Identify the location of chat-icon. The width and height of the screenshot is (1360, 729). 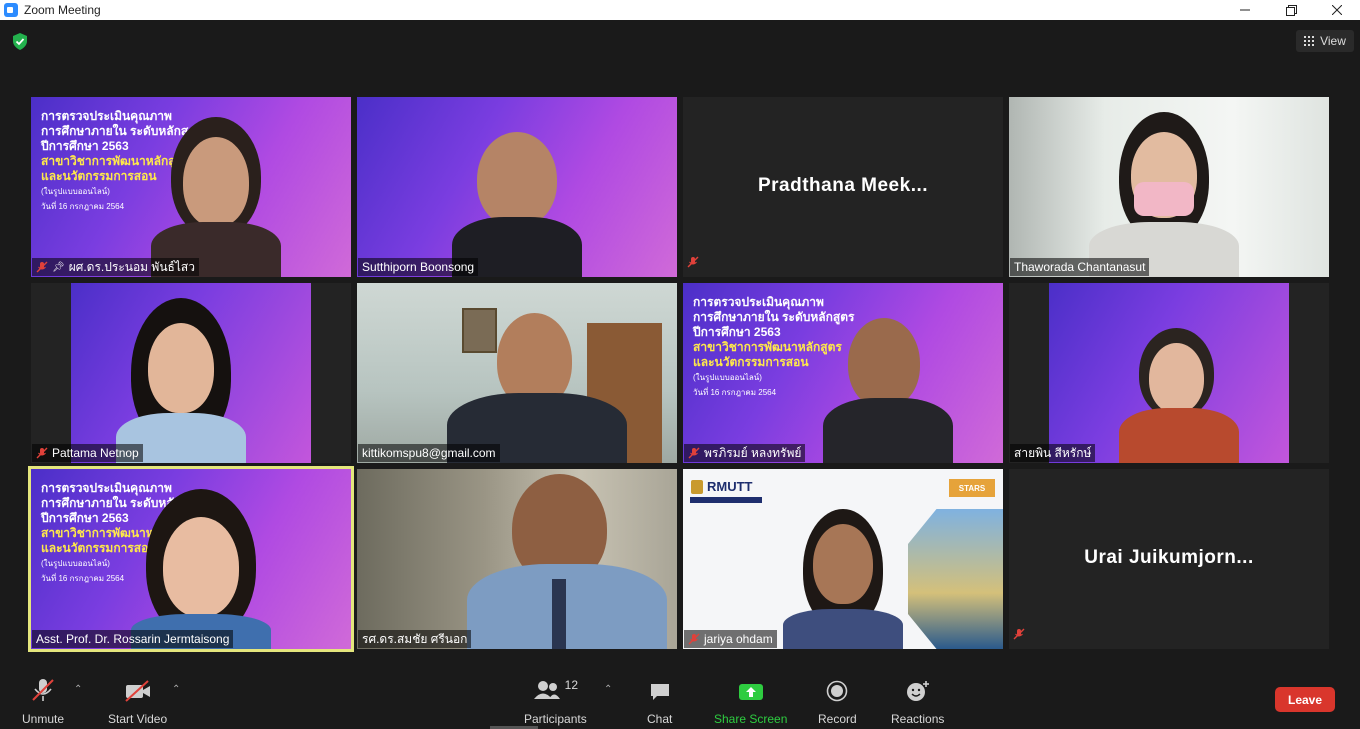
(659, 692).